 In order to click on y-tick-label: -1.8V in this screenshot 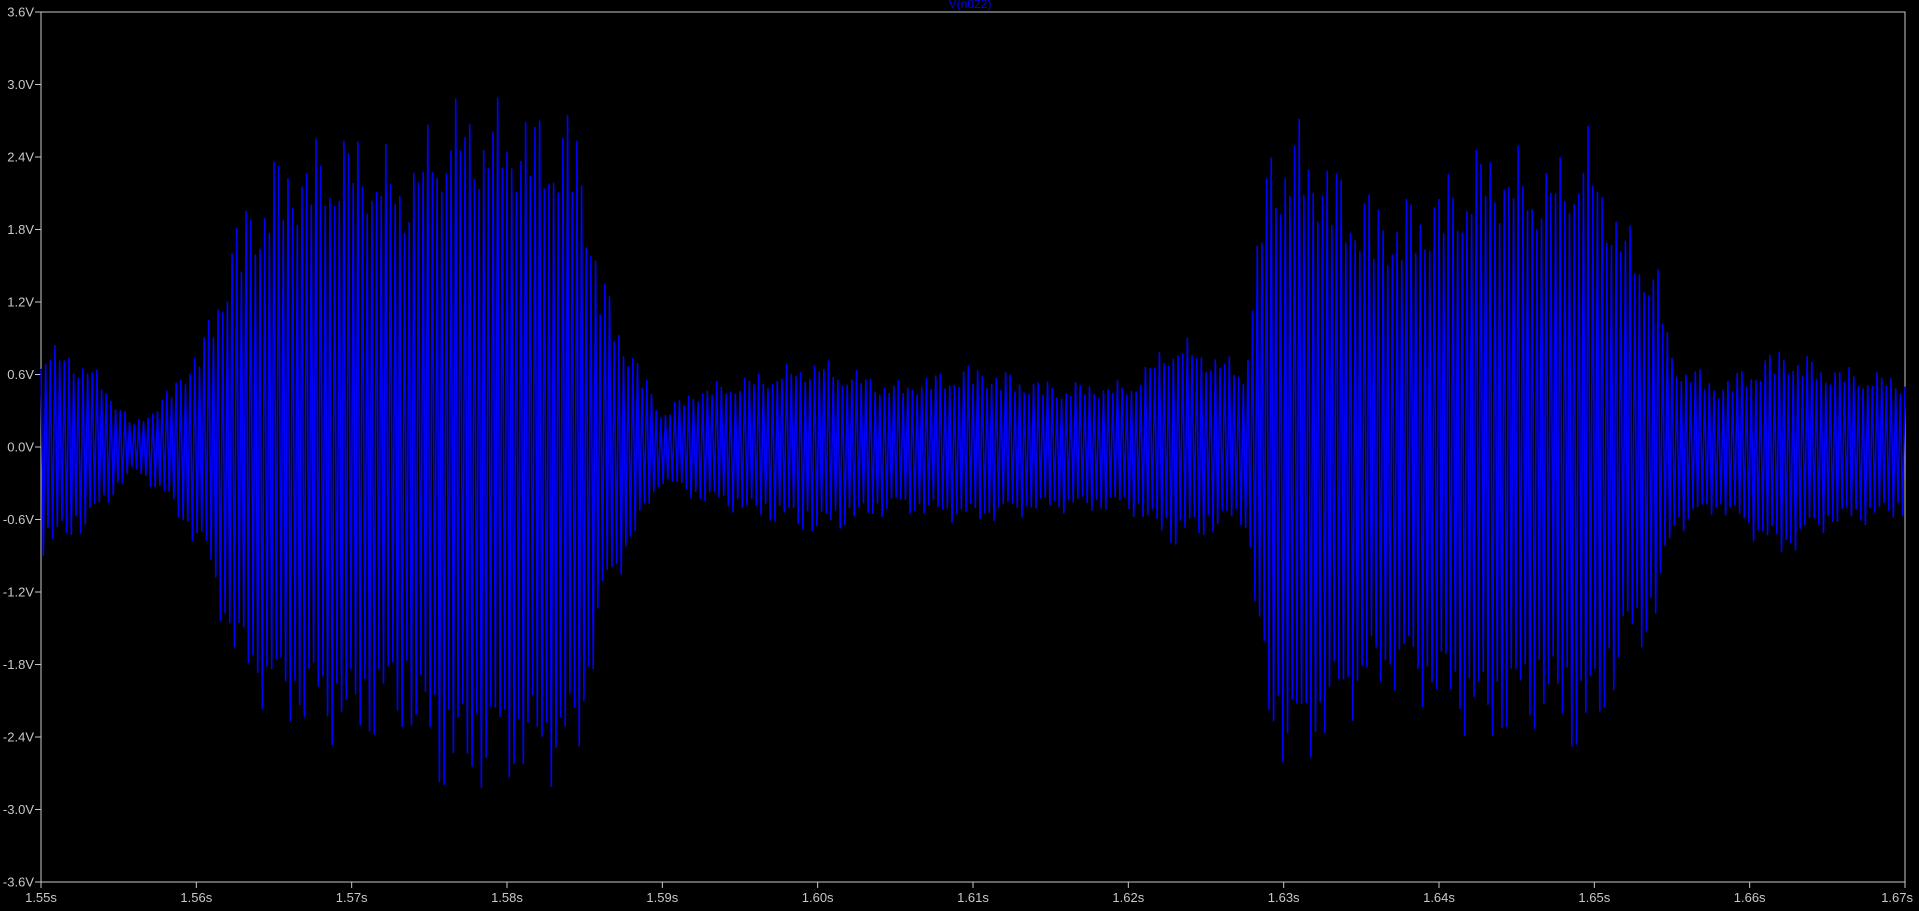, I will do `click(18, 664)`.